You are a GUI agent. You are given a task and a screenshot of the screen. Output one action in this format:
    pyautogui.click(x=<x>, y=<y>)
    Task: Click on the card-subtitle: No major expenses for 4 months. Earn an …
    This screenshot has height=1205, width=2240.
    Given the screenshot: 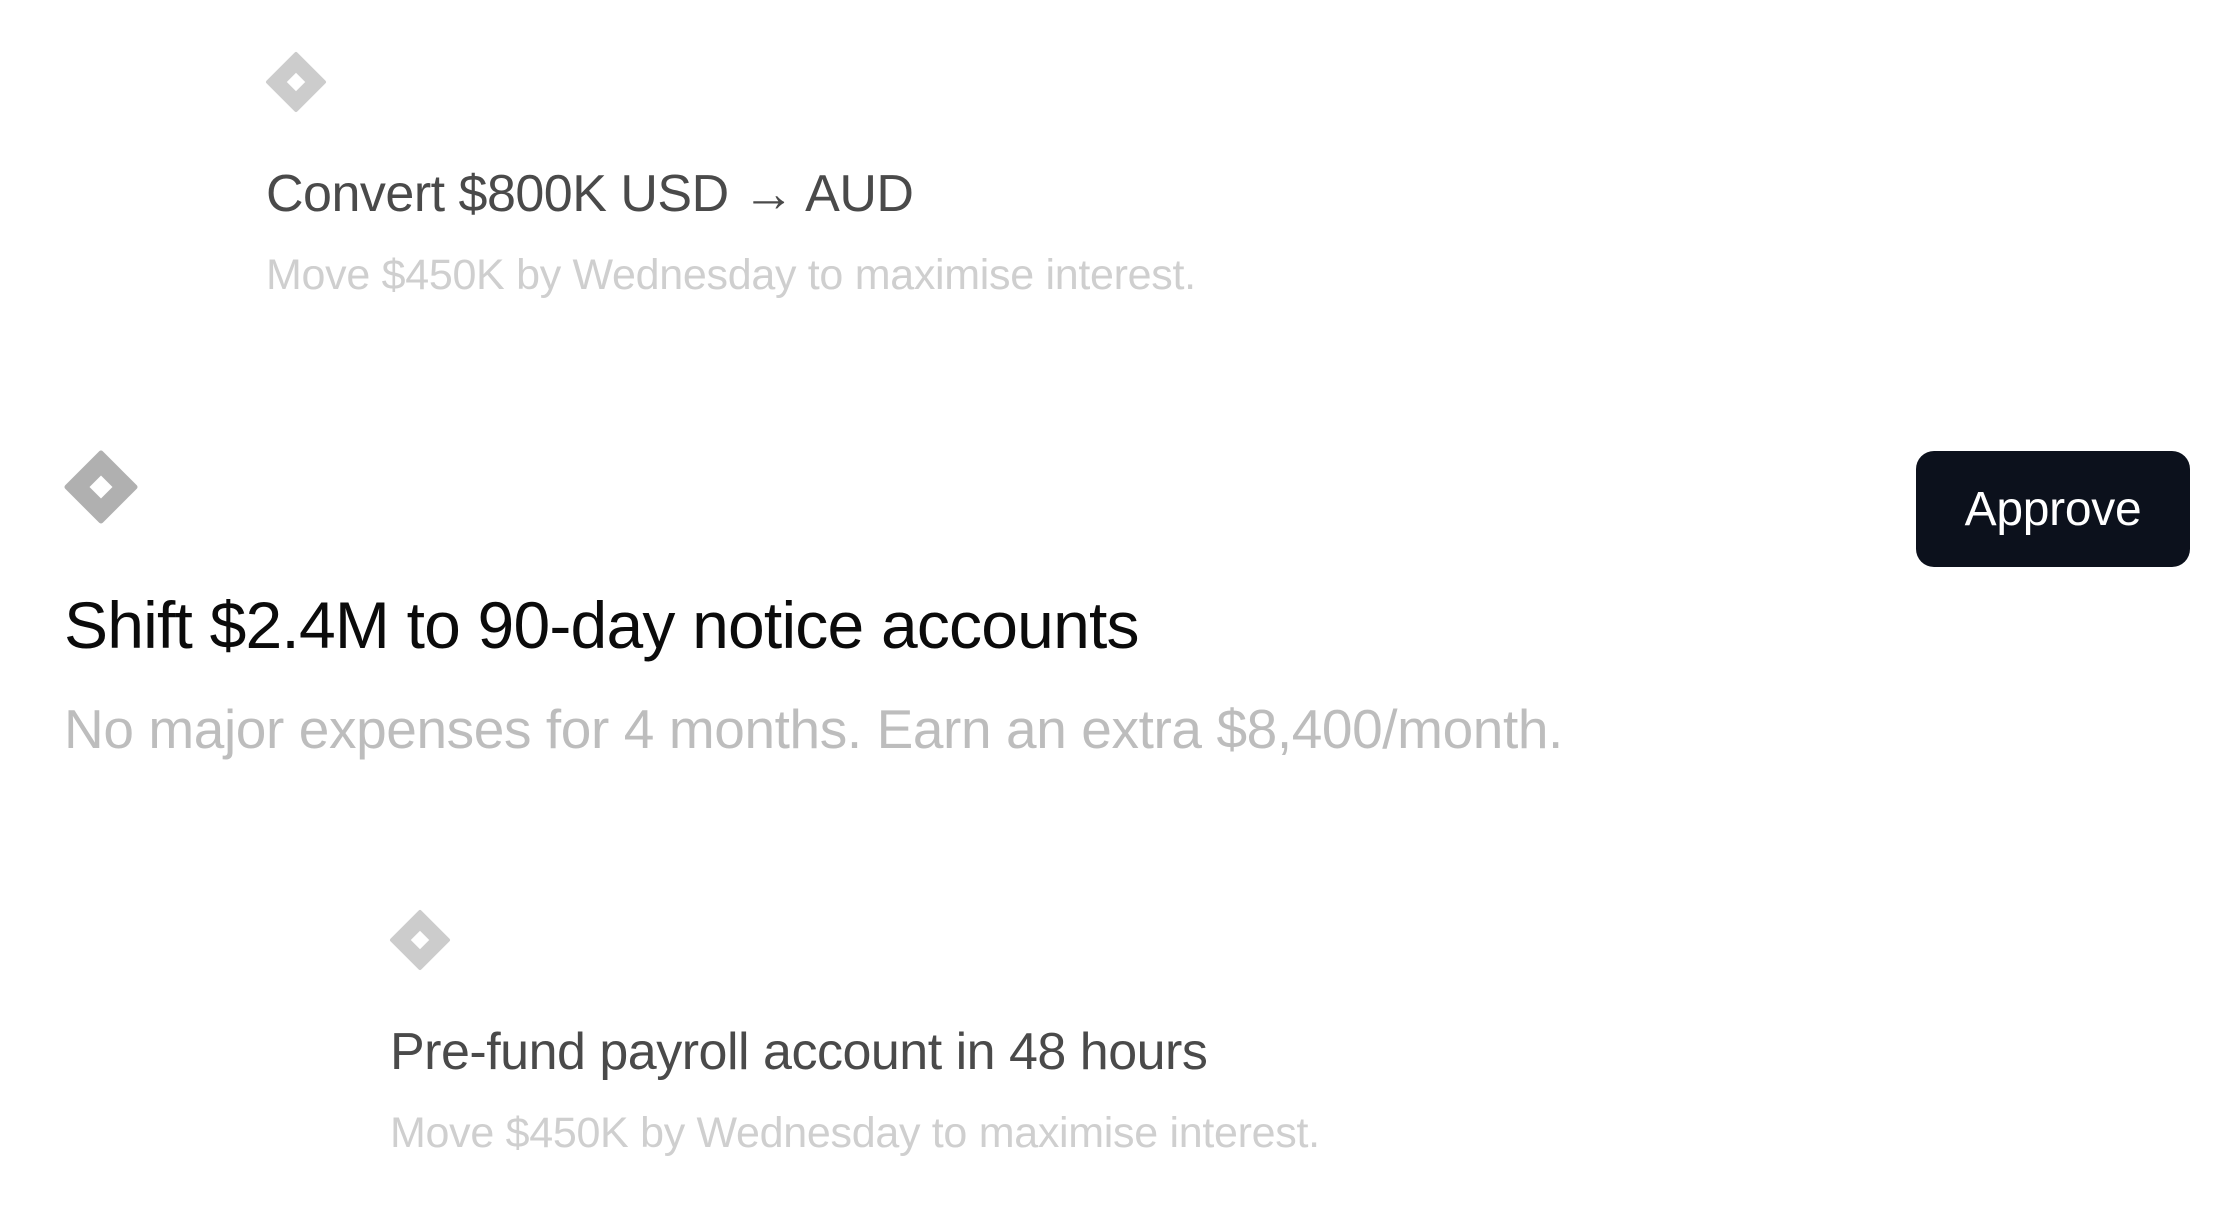 What is the action you would take?
    pyautogui.click(x=813, y=729)
    